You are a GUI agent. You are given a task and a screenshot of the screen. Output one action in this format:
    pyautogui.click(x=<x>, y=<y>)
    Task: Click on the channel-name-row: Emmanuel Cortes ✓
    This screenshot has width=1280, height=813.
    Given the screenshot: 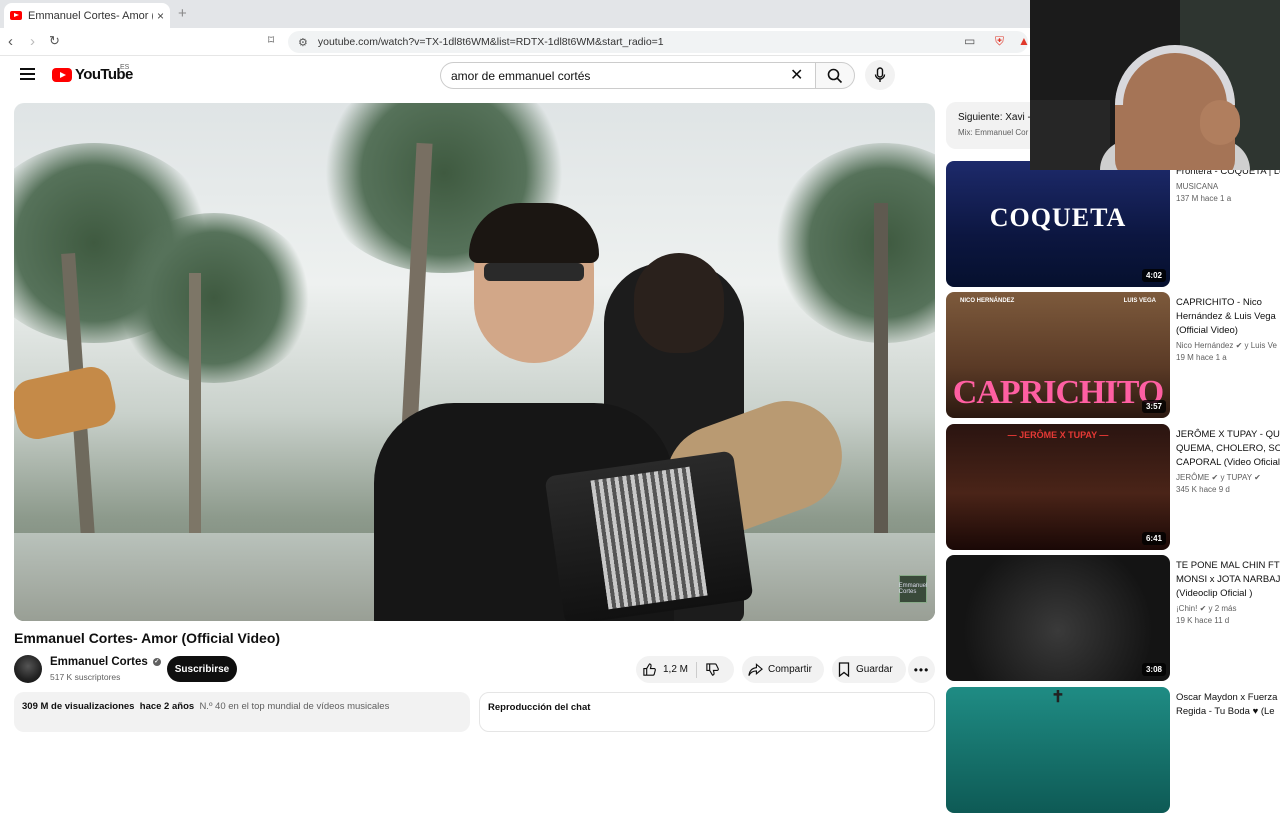 What is the action you would take?
    pyautogui.click(x=105, y=662)
    